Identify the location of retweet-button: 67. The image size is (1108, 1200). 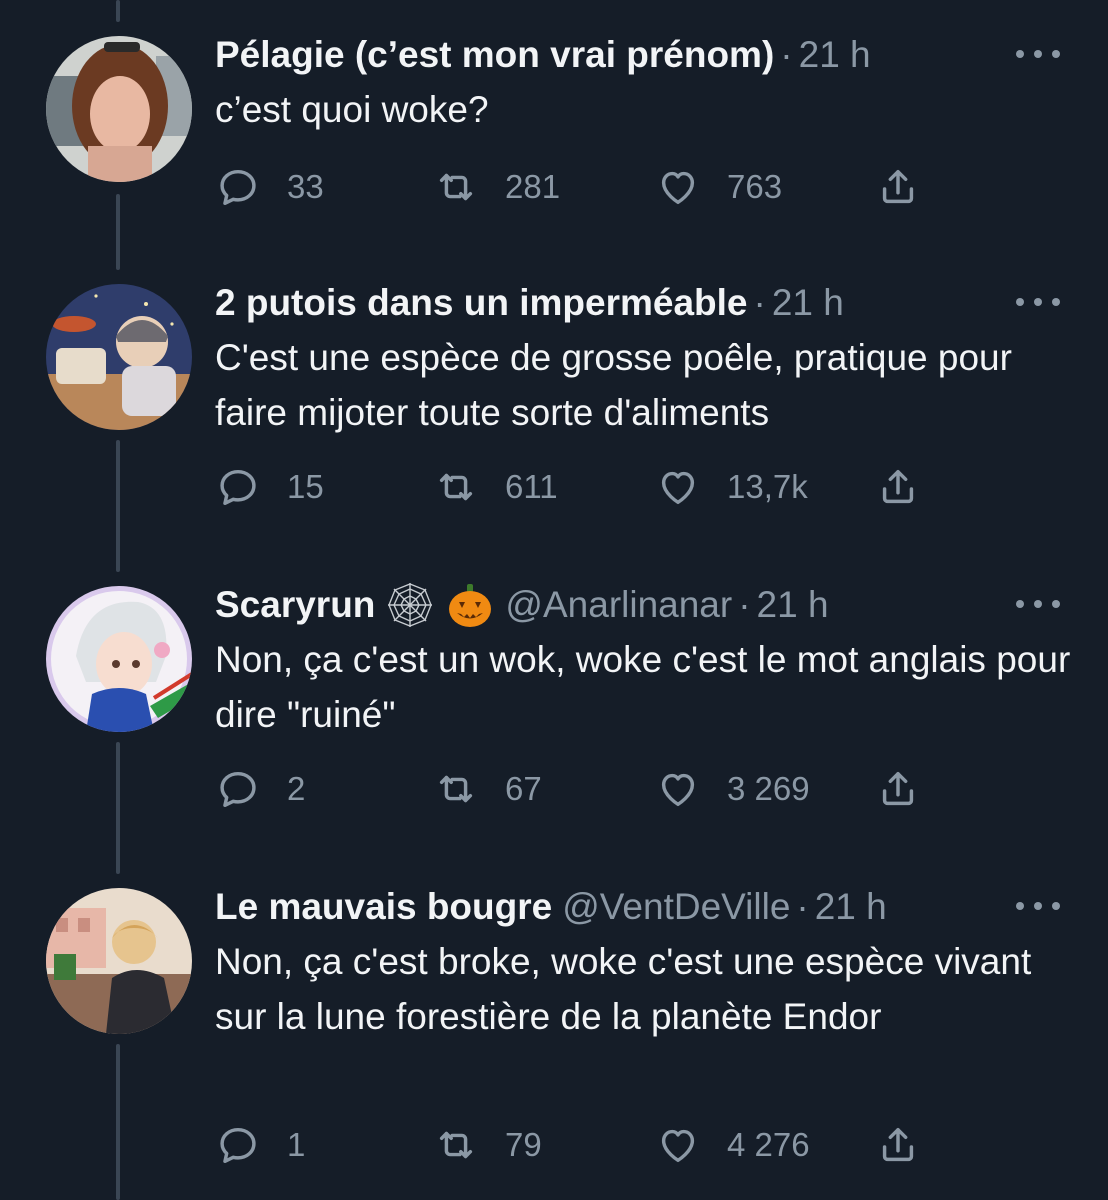
(487, 789).